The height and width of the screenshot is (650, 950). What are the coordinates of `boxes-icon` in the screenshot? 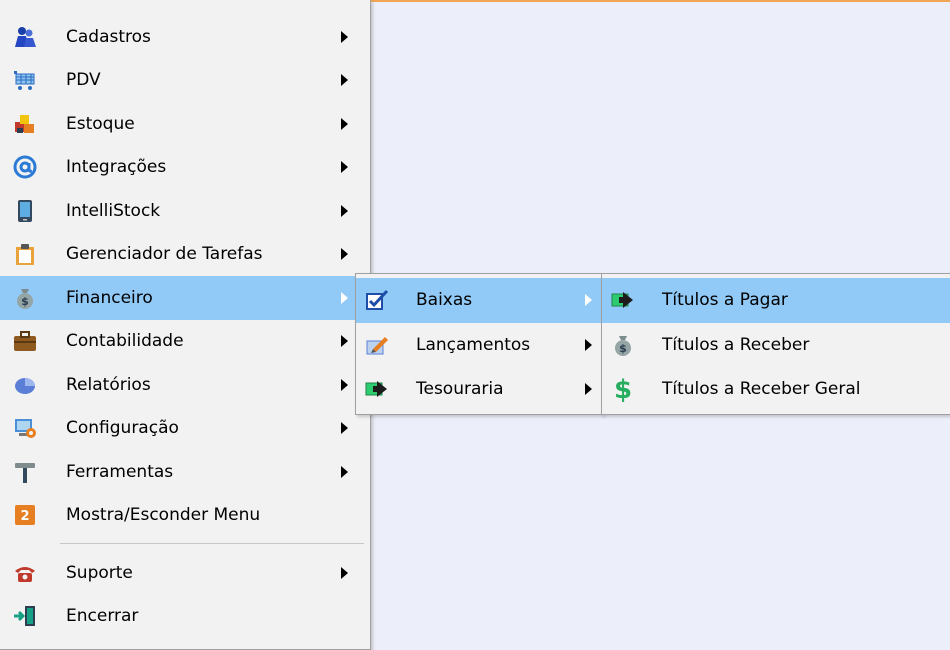 It's located at (25, 124).